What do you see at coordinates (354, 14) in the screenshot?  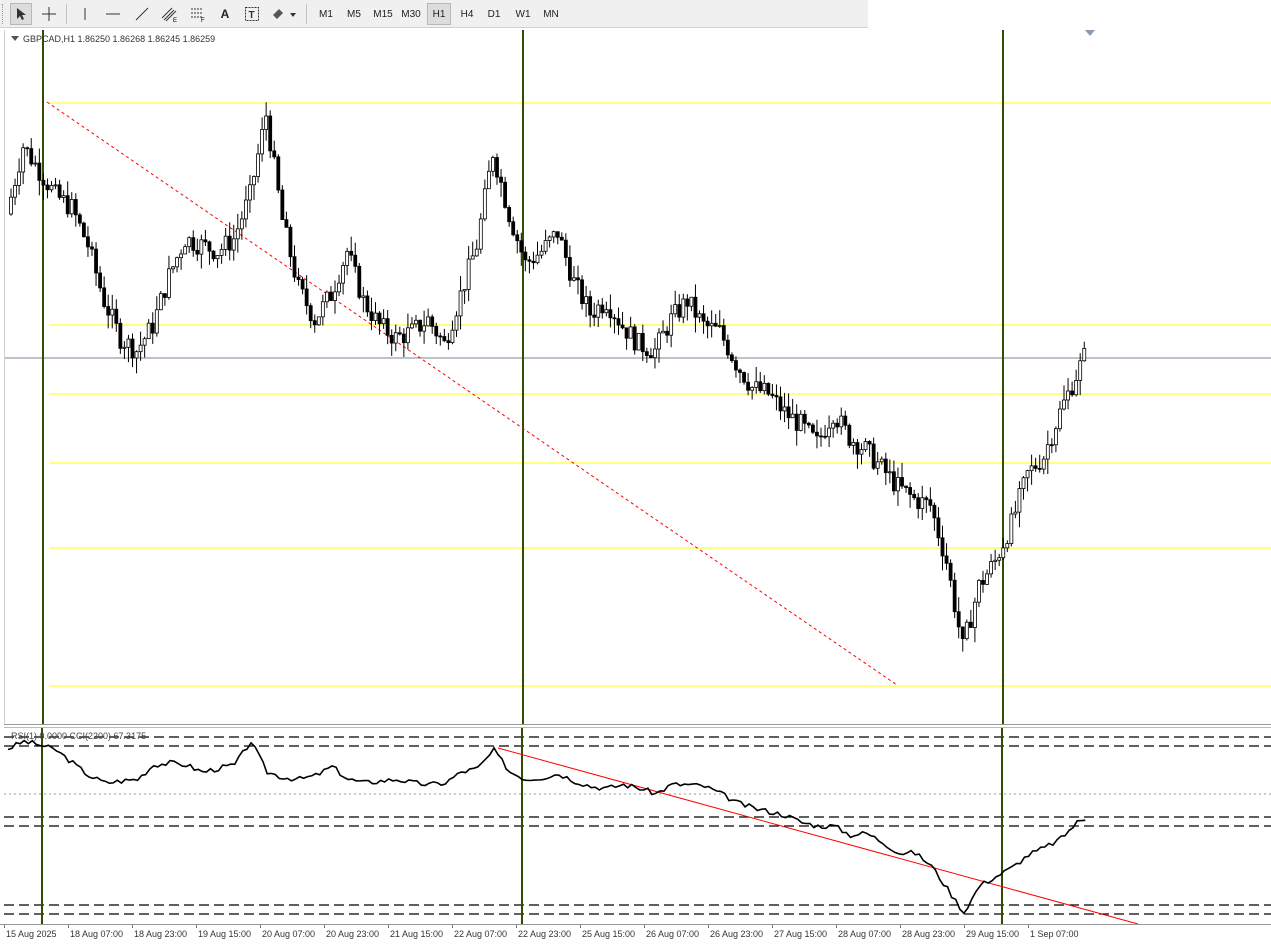 I see `timeframe-m5-button: M5` at bounding box center [354, 14].